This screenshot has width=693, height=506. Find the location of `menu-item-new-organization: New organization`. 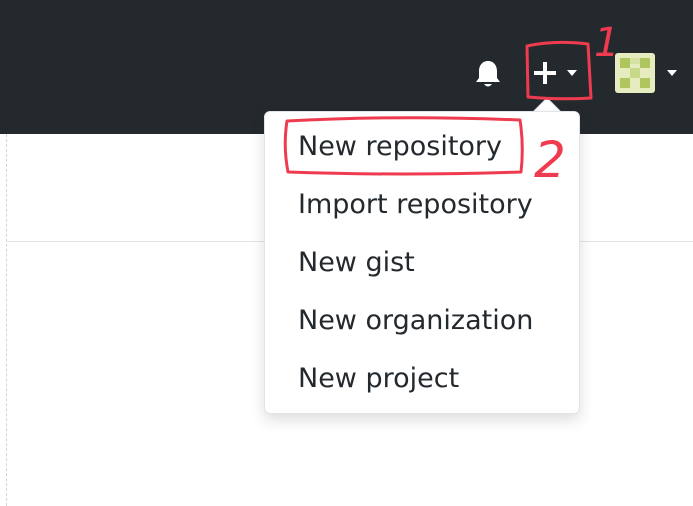

menu-item-new-organization: New organization is located at coordinates (422, 321).